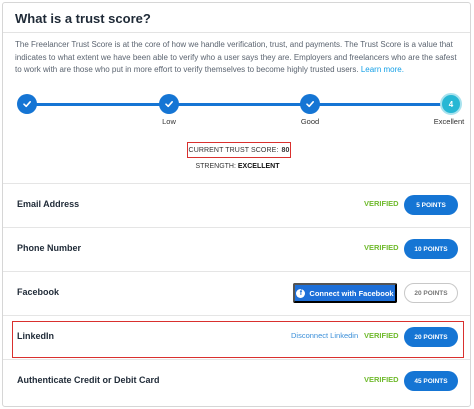 The height and width of the screenshot is (409, 474). Describe the element at coordinates (83, 18) in the screenshot. I see `page-title: What is a trust score?` at that location.